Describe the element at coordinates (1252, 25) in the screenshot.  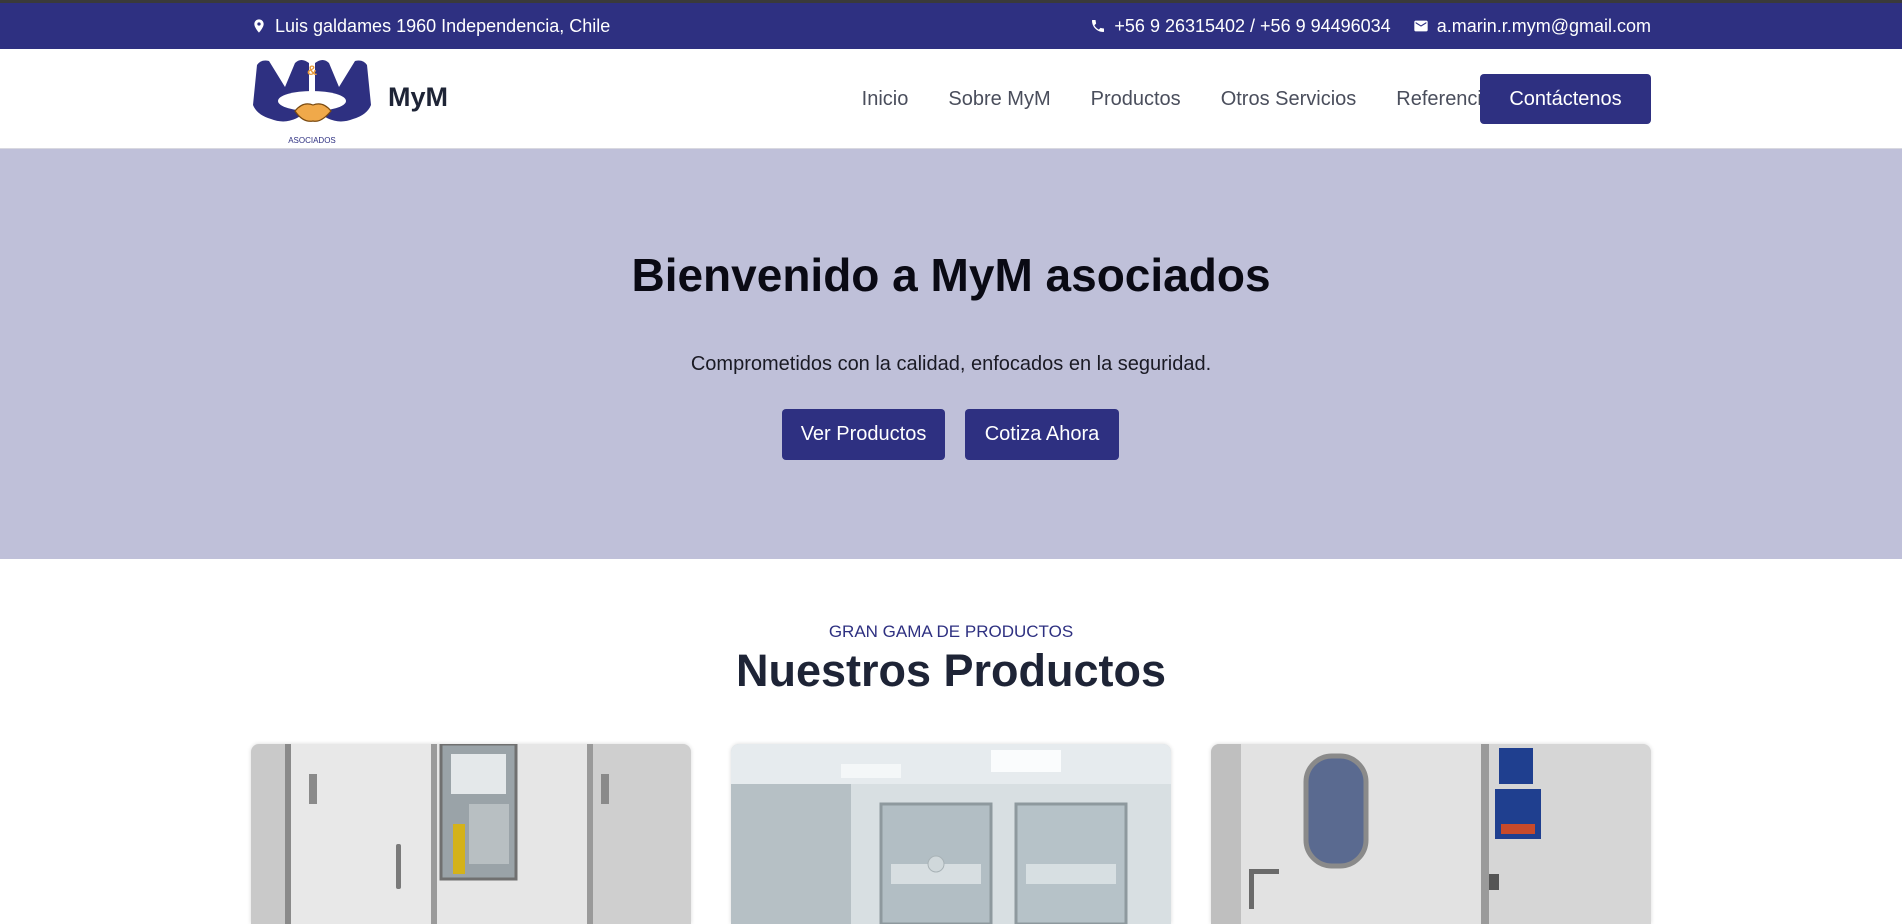
I see `phone-text: +56 9 26315402 / +56 9 94496034` at that location.